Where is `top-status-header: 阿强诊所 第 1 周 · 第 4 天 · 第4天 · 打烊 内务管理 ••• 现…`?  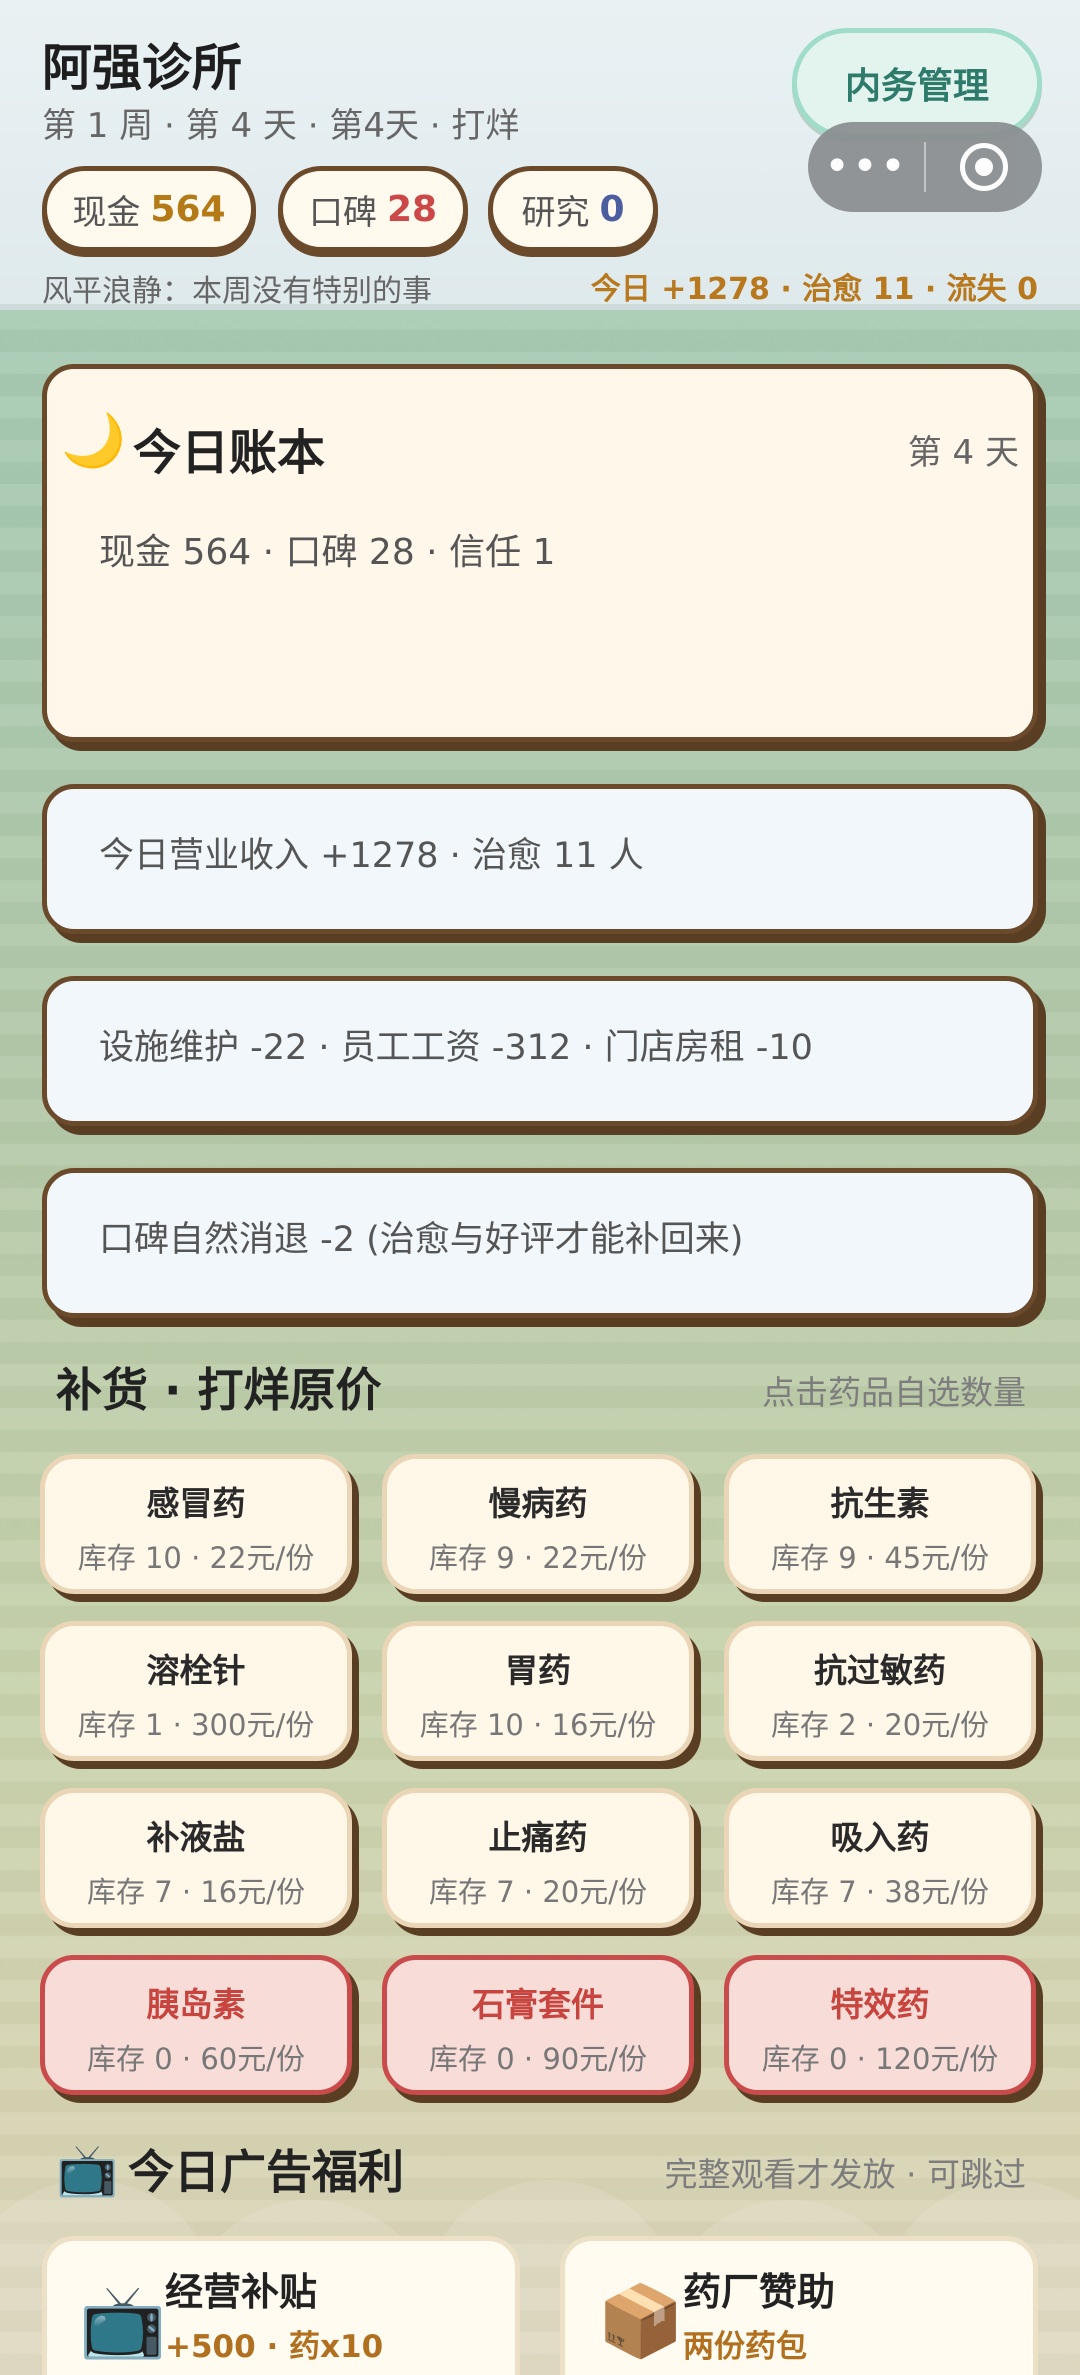 top-status-header: 阿强诊所 第 1 周 · 第 4 天 · 第4天 · 打烊 内务管理 ••• 现… is located at coordinates (540, 155).